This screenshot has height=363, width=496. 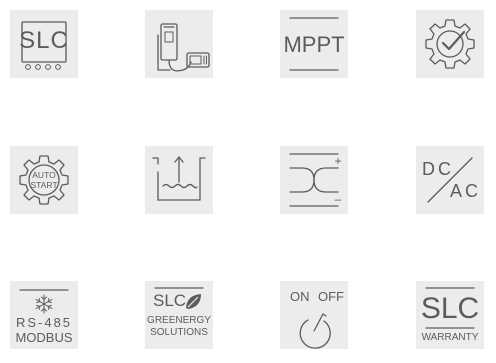 I want to click on dc-ac-icon, so click(x=450, y=180).